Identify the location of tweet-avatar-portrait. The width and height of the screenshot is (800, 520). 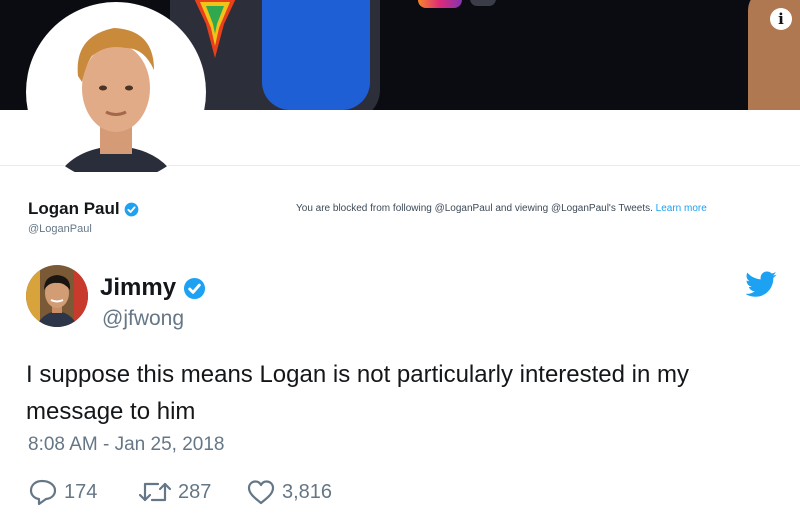
(57, 296).